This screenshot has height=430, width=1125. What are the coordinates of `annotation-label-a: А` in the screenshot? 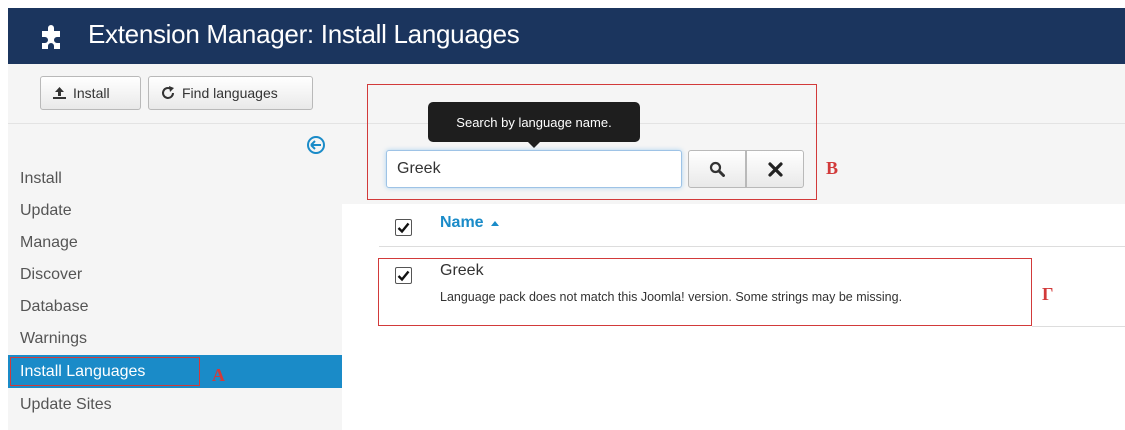 It's located at (218, 375).